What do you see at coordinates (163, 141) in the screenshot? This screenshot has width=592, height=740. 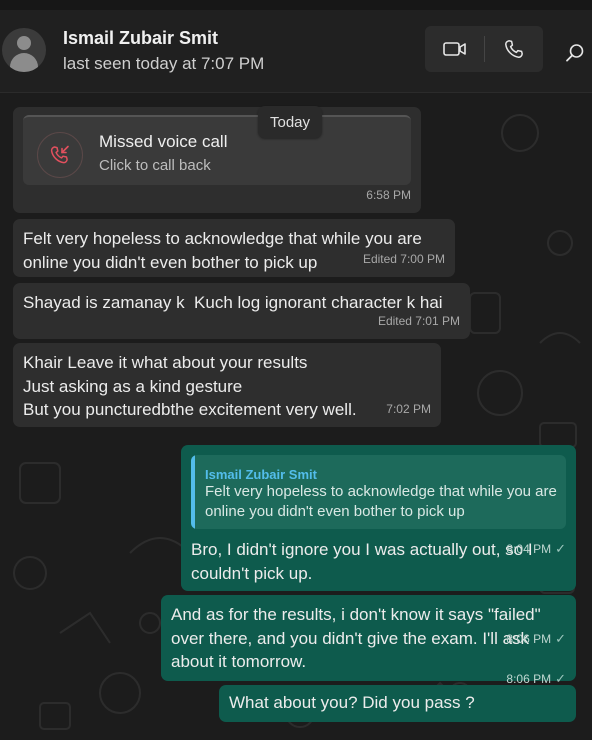 I see `missed-call-title: Missed voice call` at bounding box center [163, 141].